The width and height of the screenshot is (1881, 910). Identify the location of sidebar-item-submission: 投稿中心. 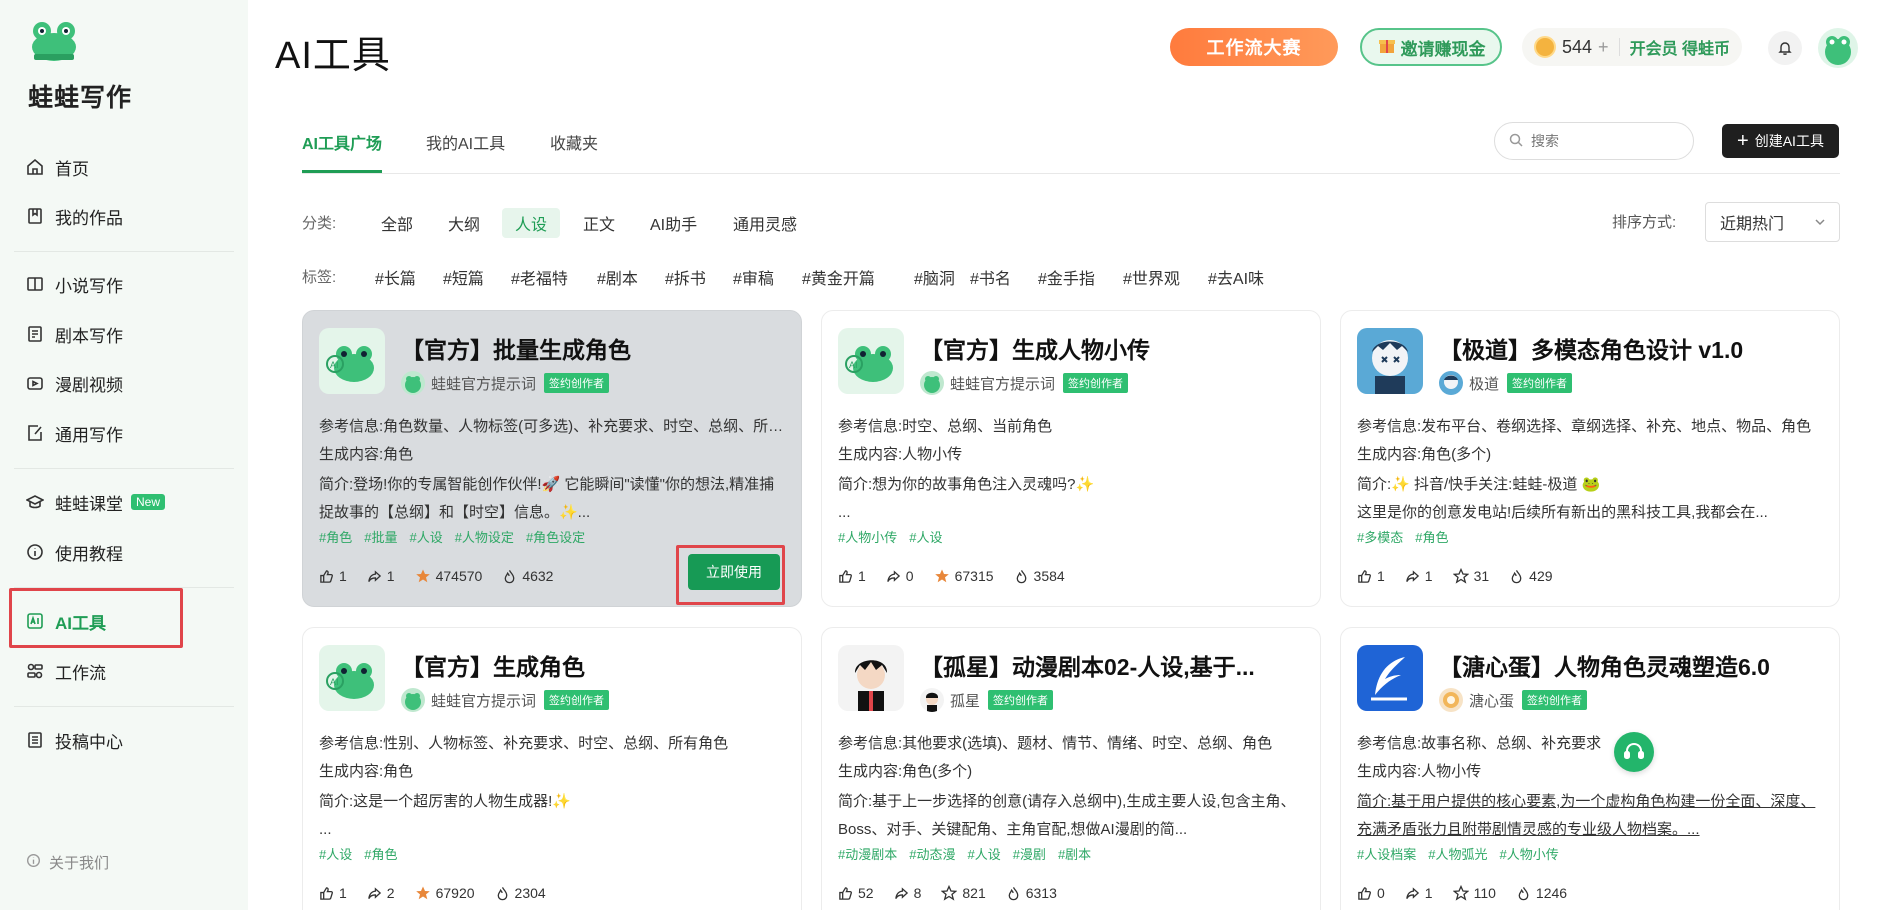
(124, 740).